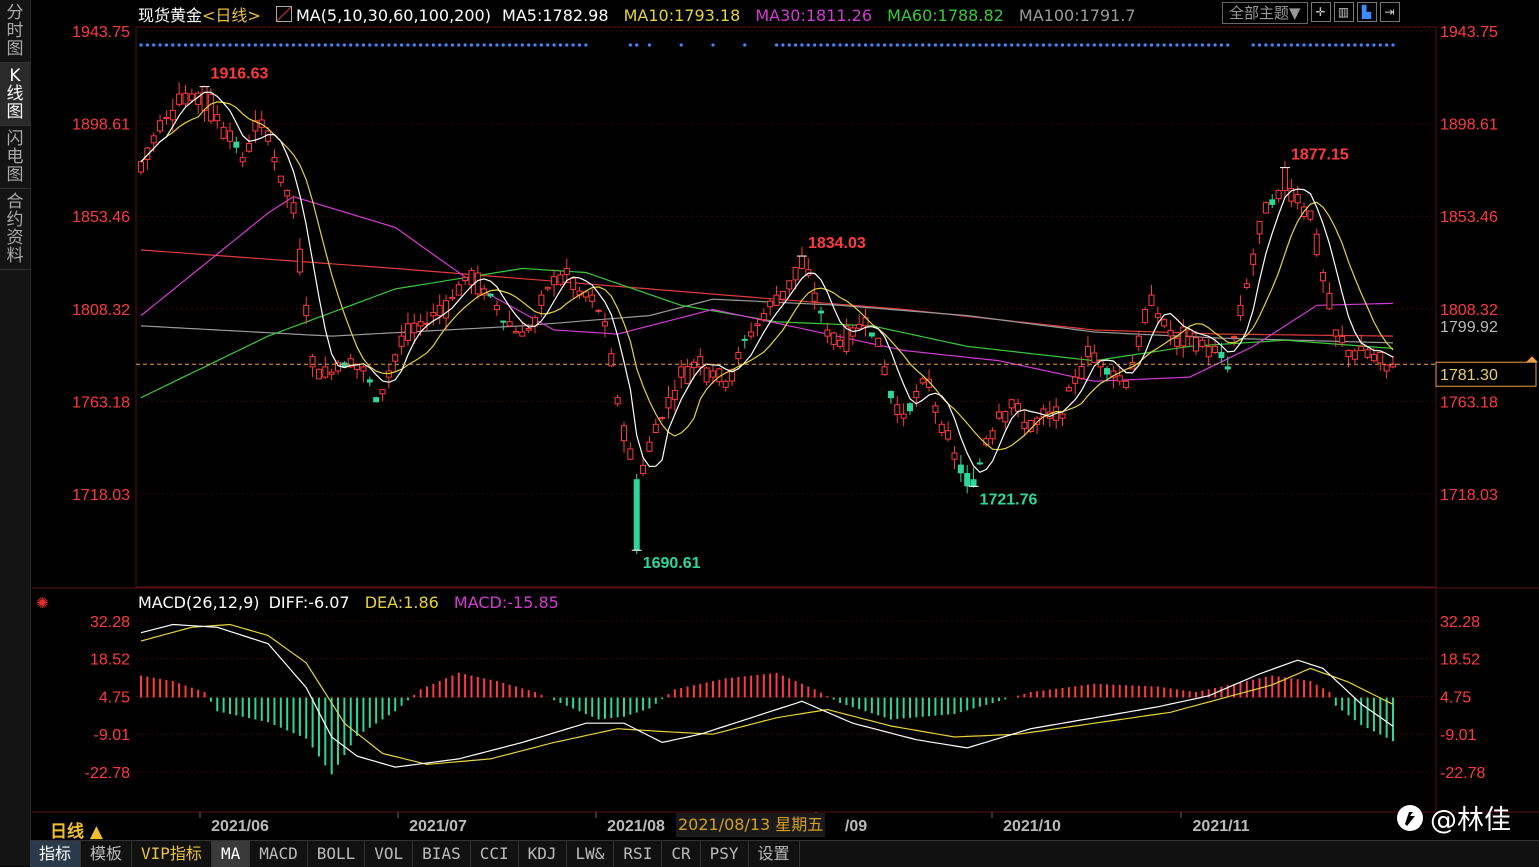  I want to click on tab-lightning: 闪电图, so click(15, 157).